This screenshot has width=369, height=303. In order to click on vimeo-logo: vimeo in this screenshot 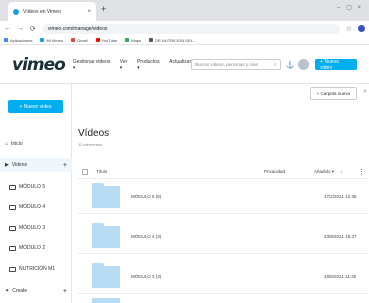, I will do `click(39, 65)`.